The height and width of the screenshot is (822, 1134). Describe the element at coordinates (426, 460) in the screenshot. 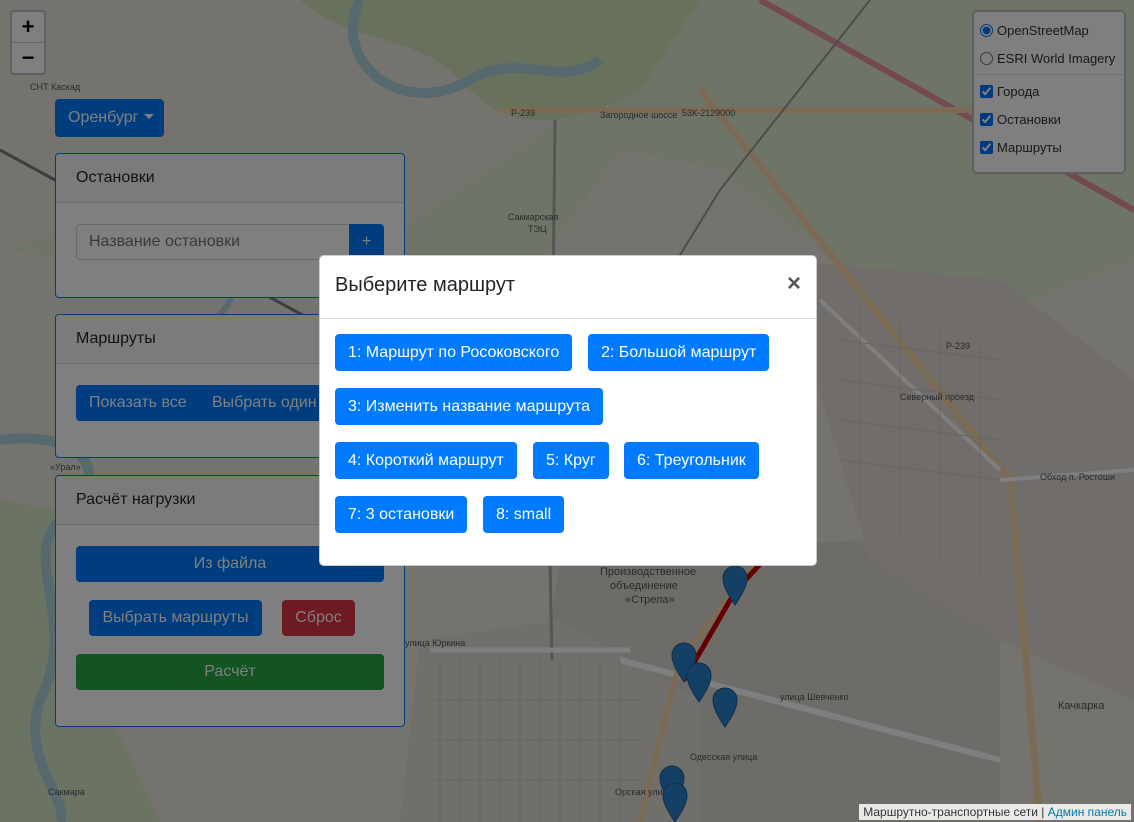

I see `route-button: 4: Короткий маршрут` at that location.